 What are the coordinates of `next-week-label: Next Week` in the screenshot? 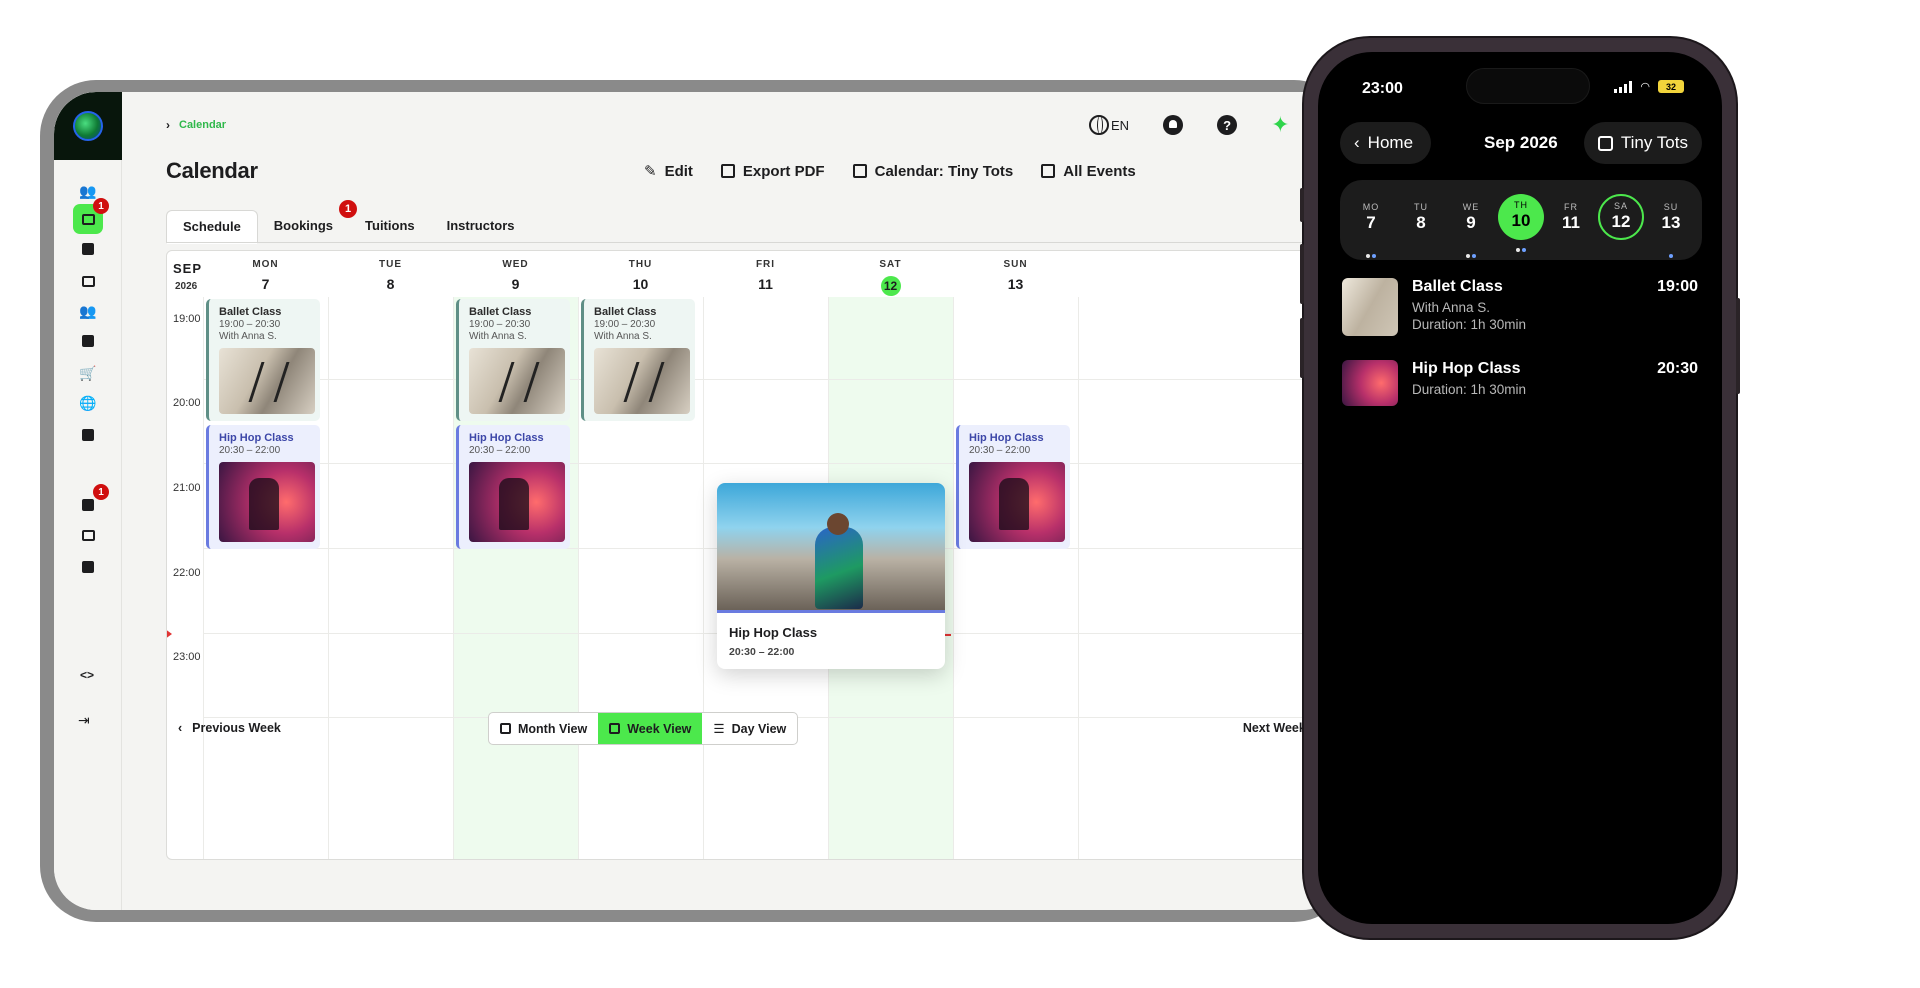 It's located at (1274, 728).